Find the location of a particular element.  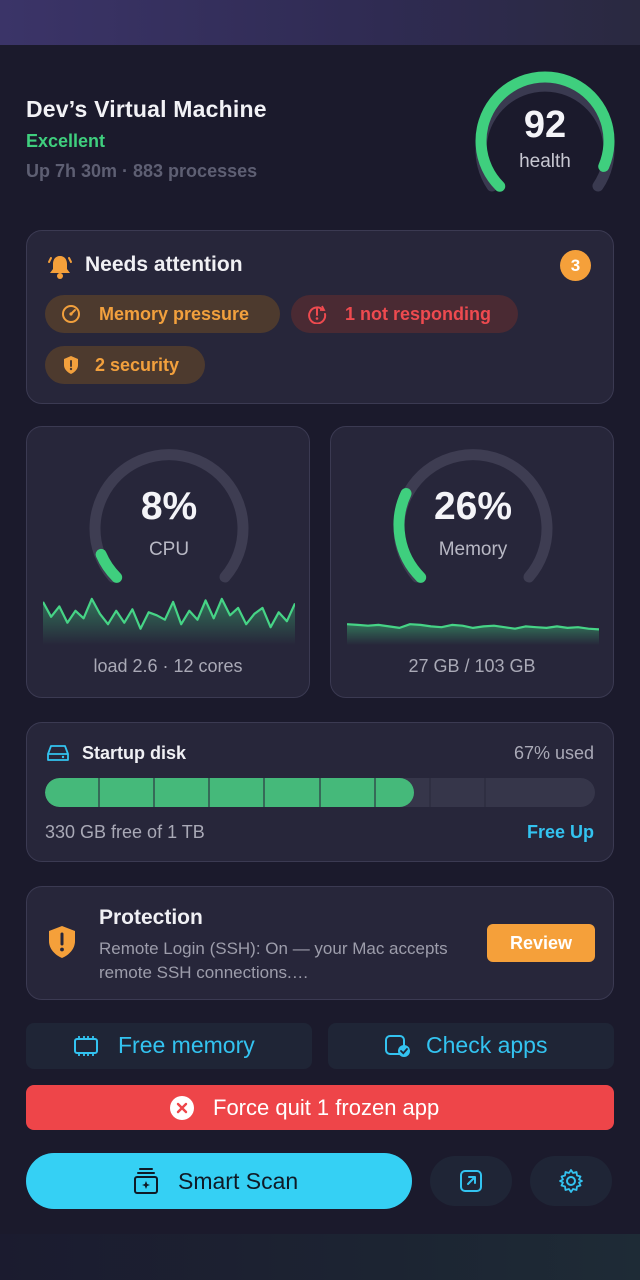

free-memory-button: Free memory is located at coordinates (169, 1046).